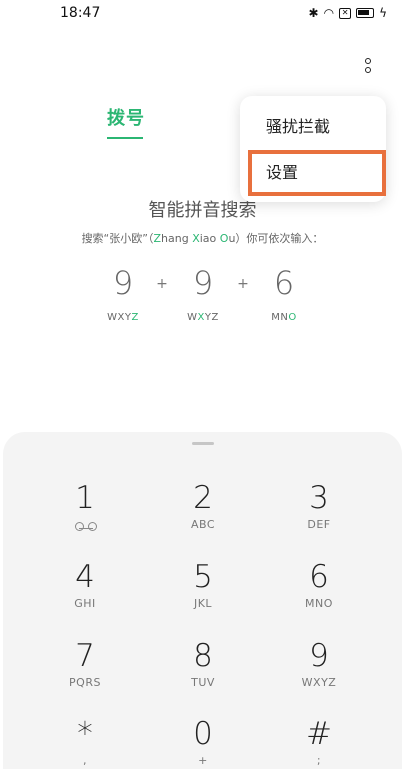 This screenshot has width=405, height=769. I want to click on example-digit-2: 9, so click(203, 283).